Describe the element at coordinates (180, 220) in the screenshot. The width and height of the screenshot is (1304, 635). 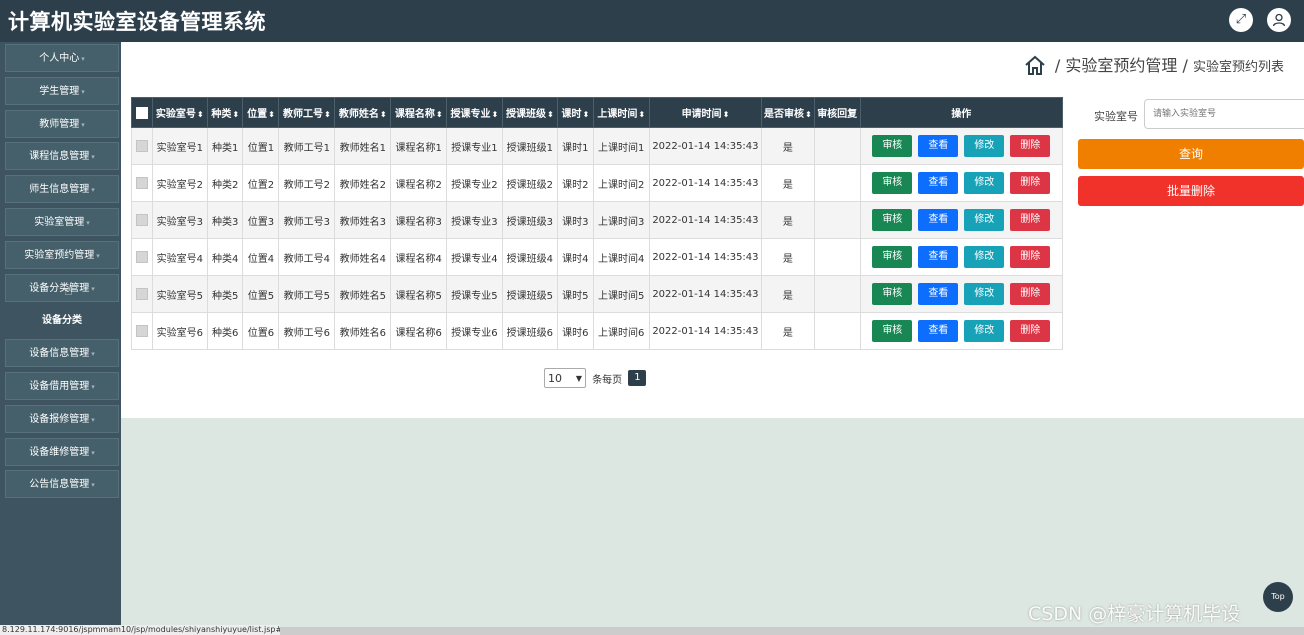
I see `table-cell: 实验室号3` at that location.